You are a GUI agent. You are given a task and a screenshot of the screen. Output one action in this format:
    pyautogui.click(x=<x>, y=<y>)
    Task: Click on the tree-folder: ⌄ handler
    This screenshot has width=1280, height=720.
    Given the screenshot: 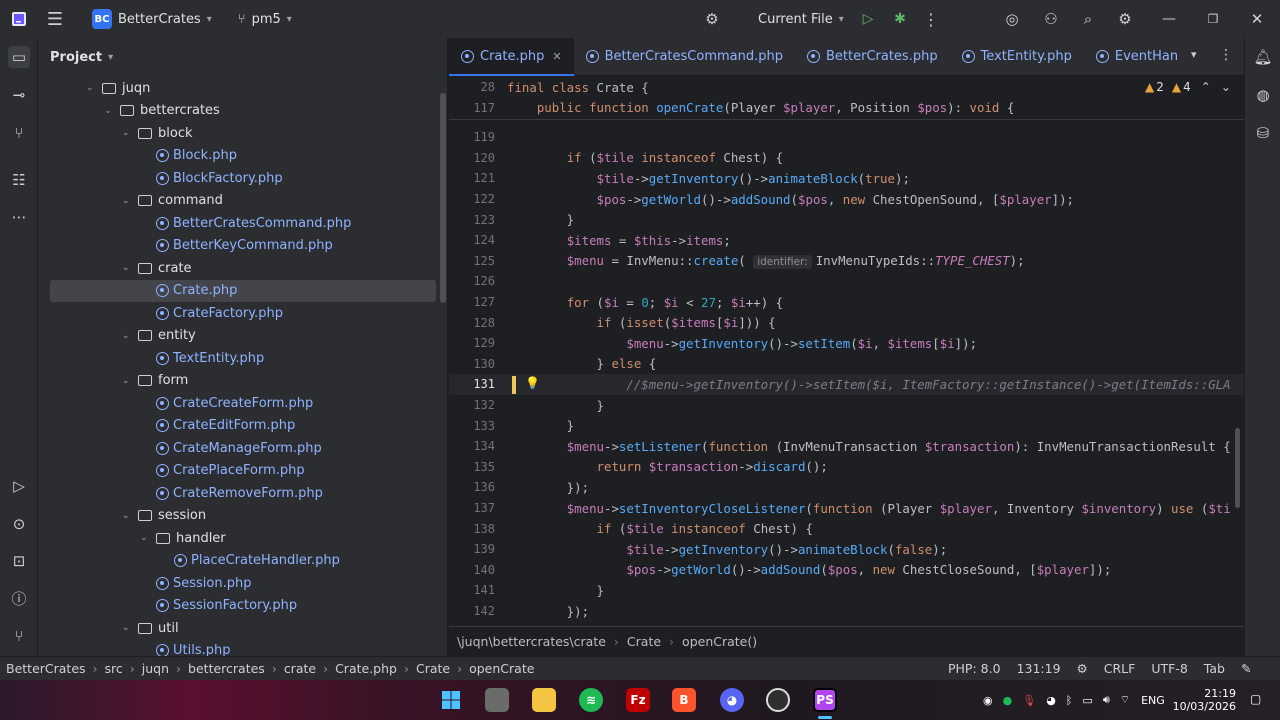 What is the action you would take?
    pyautogui.click(x=183, y=538)
    